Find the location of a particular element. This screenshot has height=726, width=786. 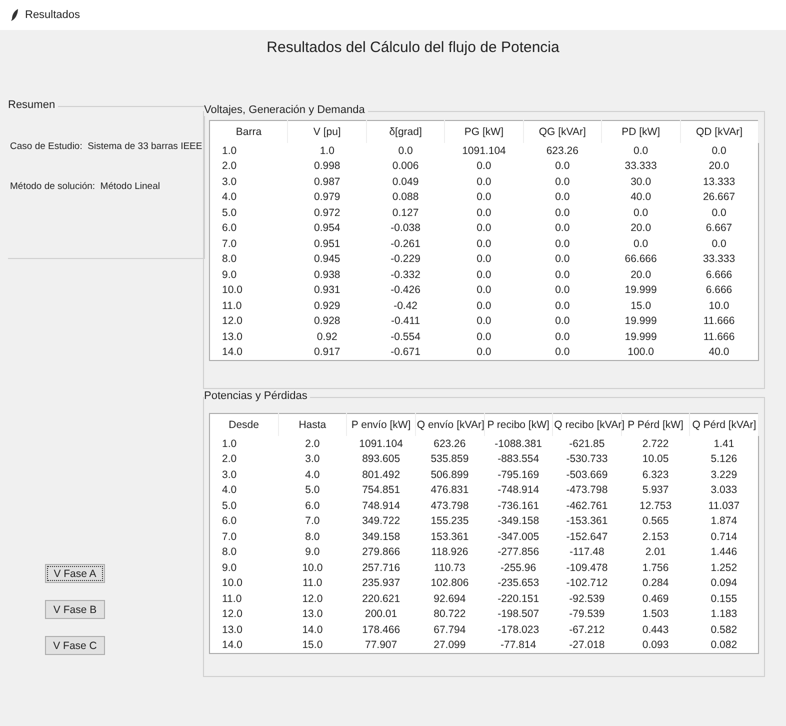

table-cell: 754.851 is located at coordinates (381, 490).